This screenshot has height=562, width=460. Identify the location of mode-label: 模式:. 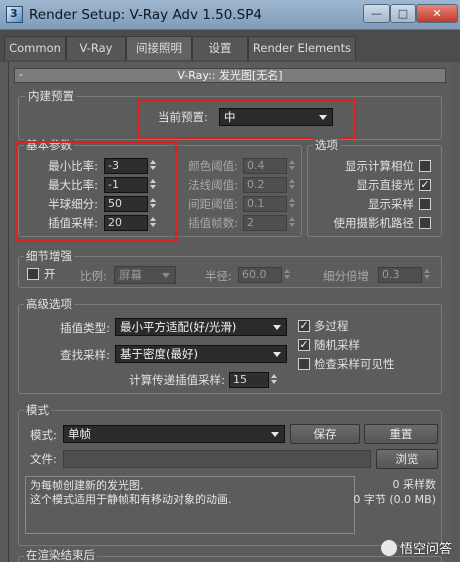
(43, 435).